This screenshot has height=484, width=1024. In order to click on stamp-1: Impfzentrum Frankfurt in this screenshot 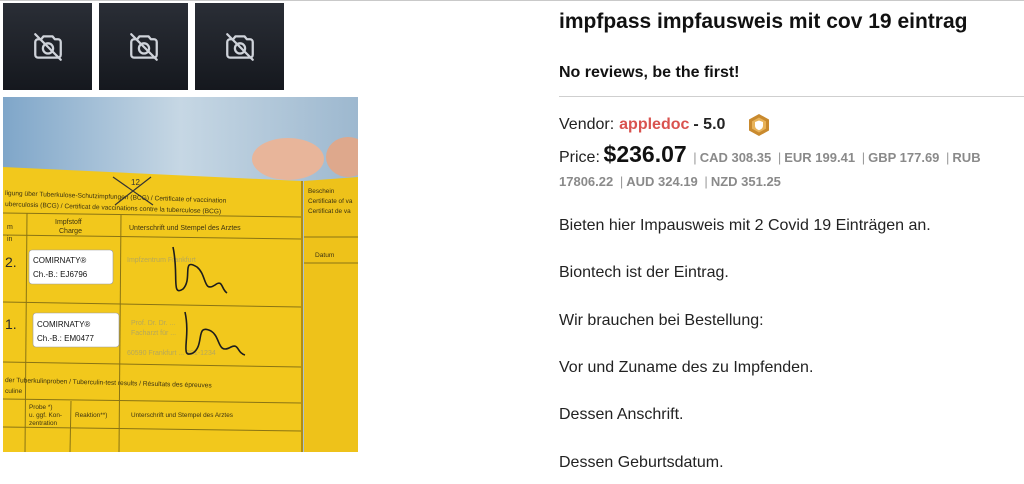, I will do `click(161, 260)`.